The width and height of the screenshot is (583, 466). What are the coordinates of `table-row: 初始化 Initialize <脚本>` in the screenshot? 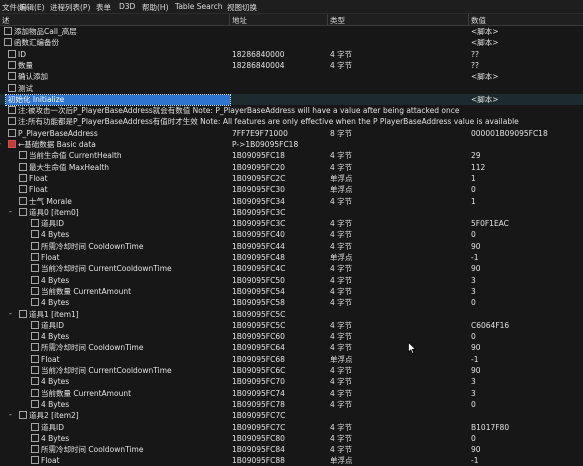 It's located at (291, 99).